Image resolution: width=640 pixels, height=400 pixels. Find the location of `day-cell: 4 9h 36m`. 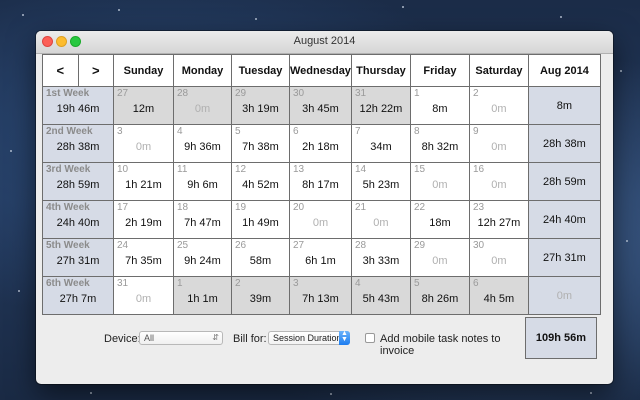

day-cell: 4 9h 36m is located at coordinates (202, 143).